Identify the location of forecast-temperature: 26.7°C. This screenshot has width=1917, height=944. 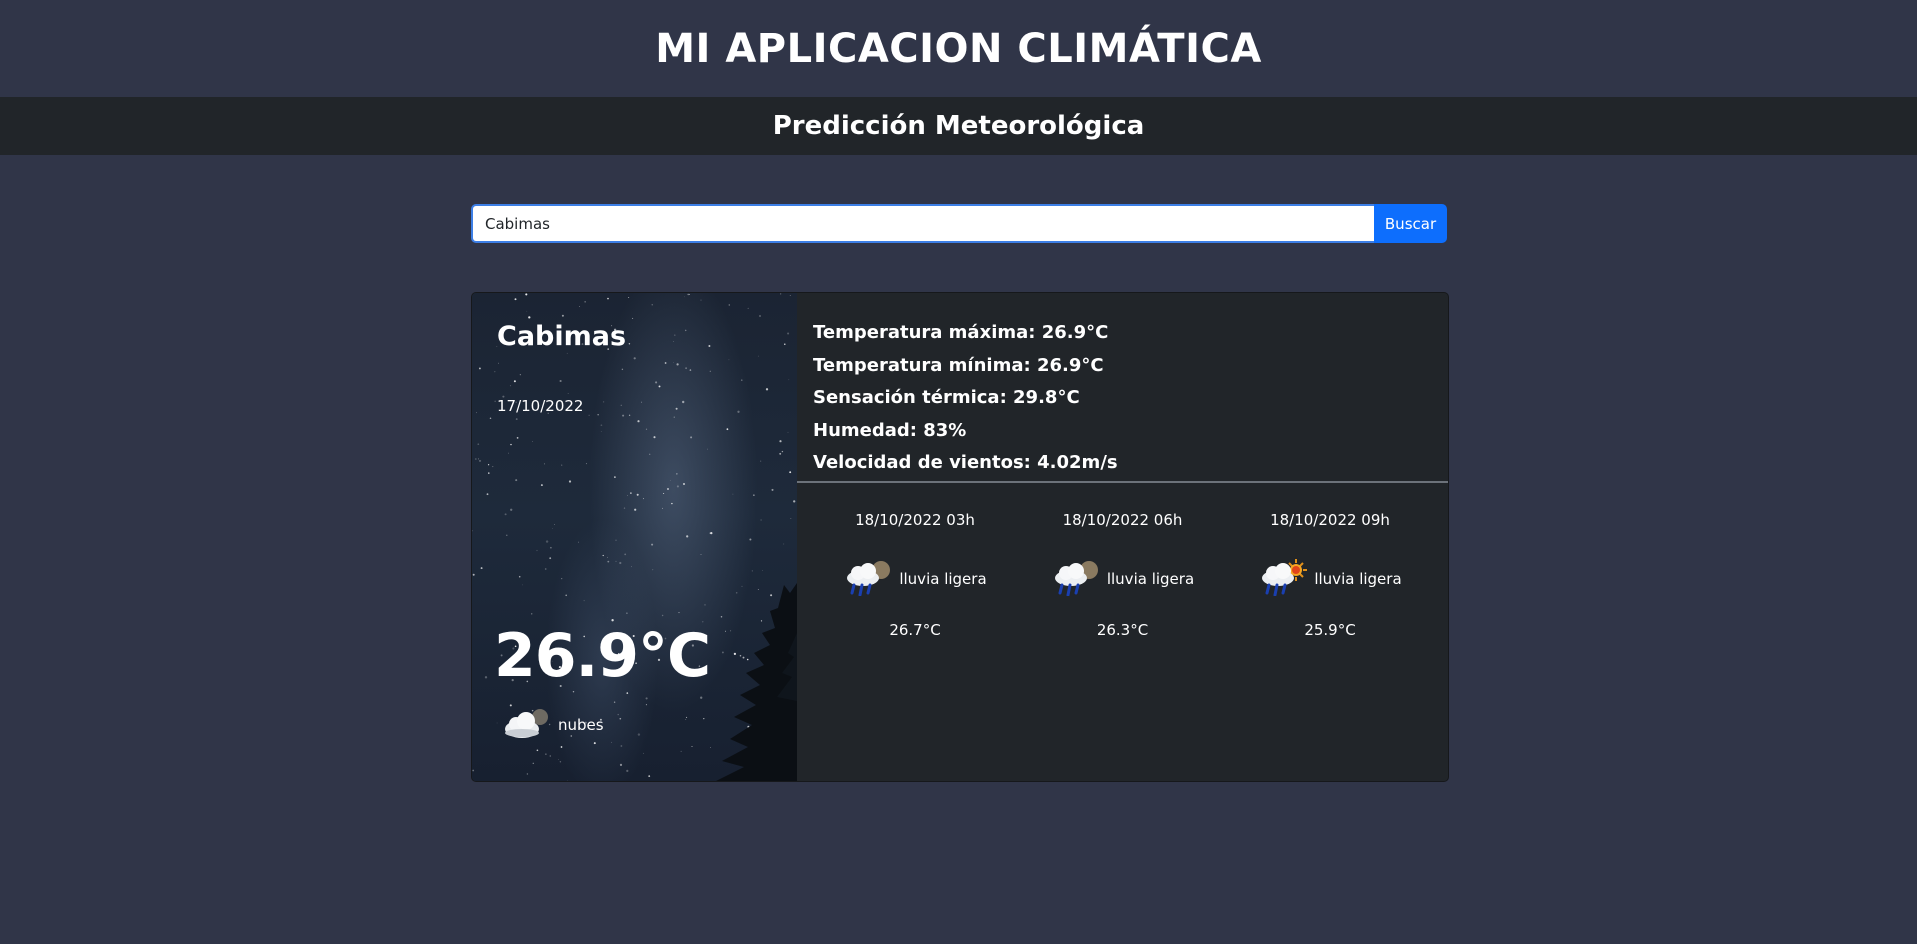
(915, 630).